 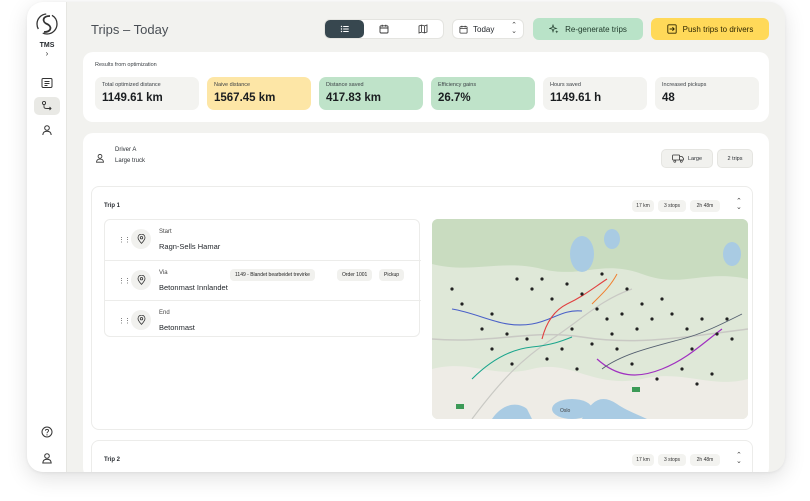 What do you see at coordinates (671, 29) in the screenshot?
I see `push-arrow-icon` at bounding box center [671, 29].